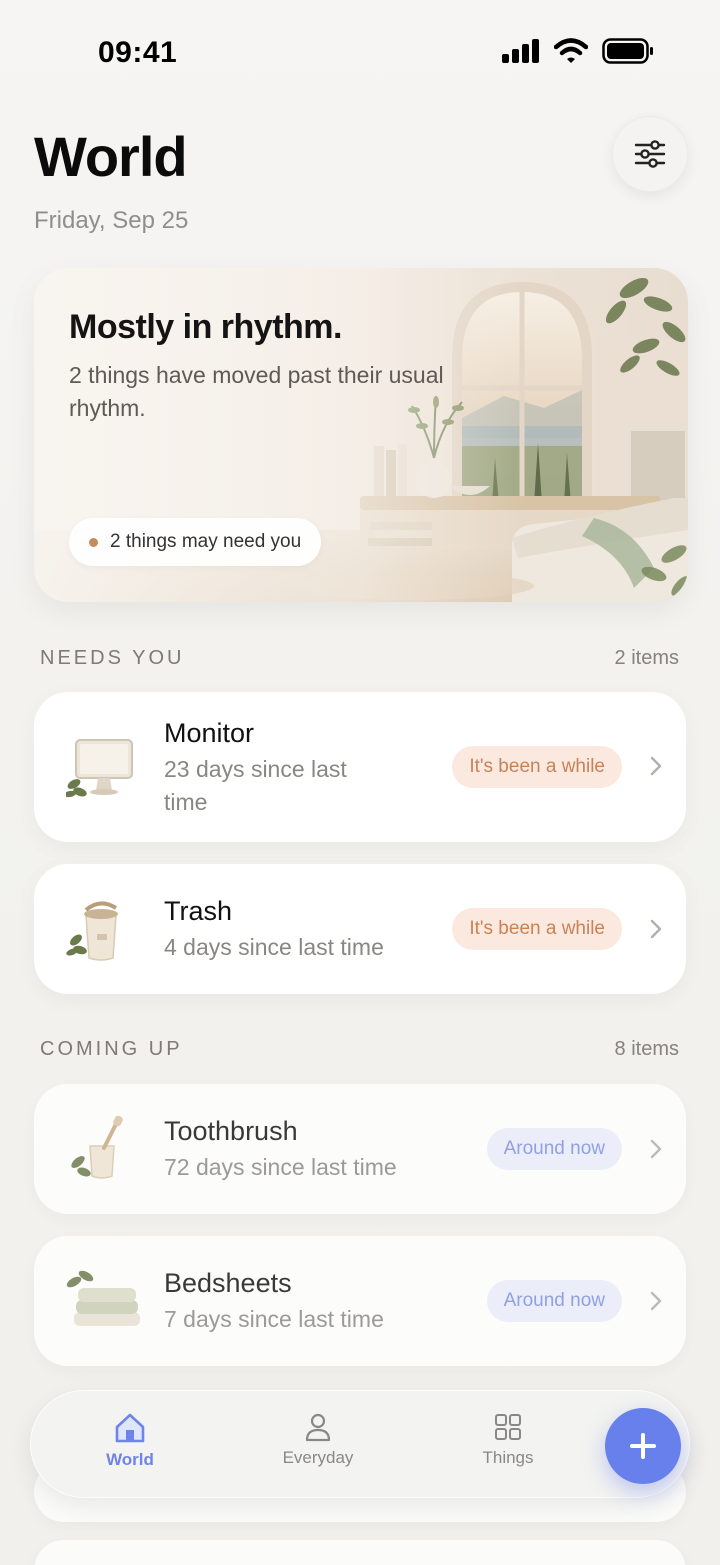  Describe the element at coordinates (206, 541) in the screenshot. I see `needs-attention-pill-label: 2 things may need you` at that location.